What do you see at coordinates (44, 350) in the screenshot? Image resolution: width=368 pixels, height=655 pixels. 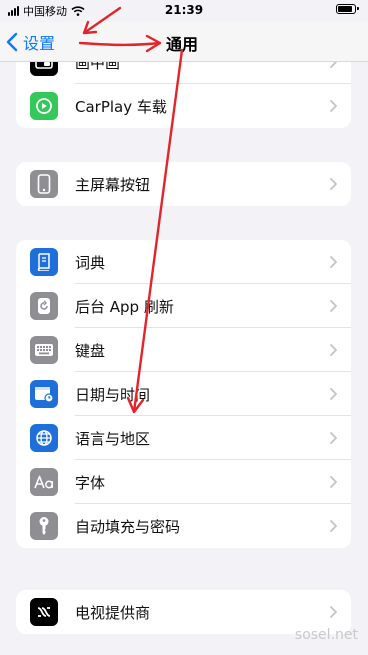 I see `keyboard-icon` at bounding box center [44, 350].